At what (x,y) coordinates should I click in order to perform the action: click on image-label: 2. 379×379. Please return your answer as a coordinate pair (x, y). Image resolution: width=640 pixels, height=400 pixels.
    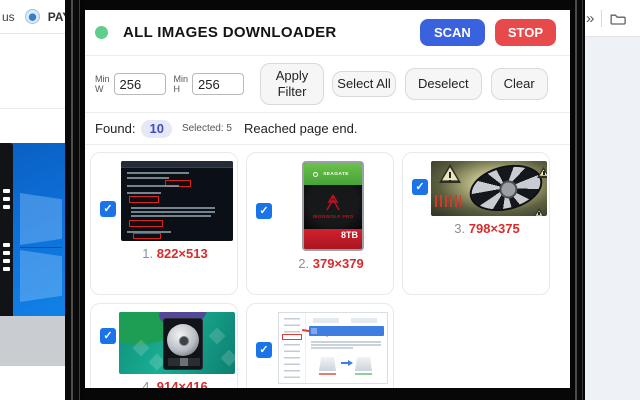
    Looking at the image, I should click on (331, 263).